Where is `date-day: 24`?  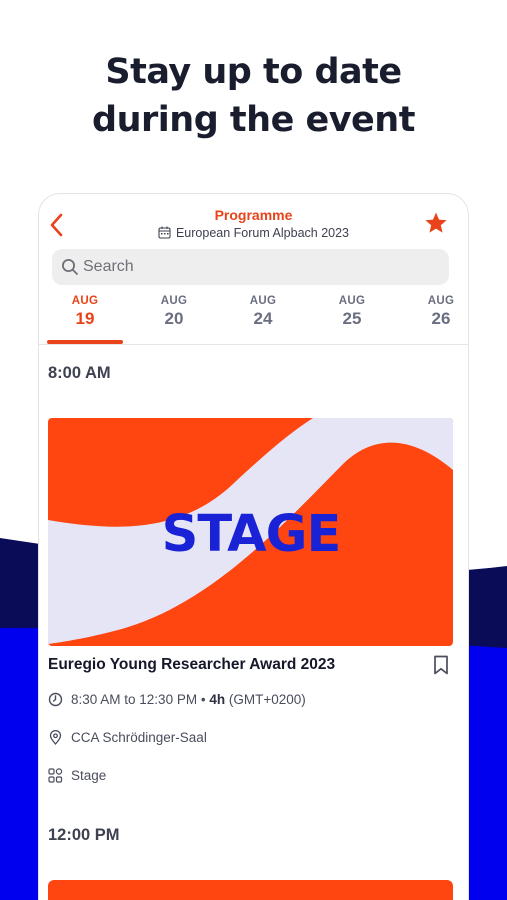 date-day: 24 is located at coordinates (263, 318).